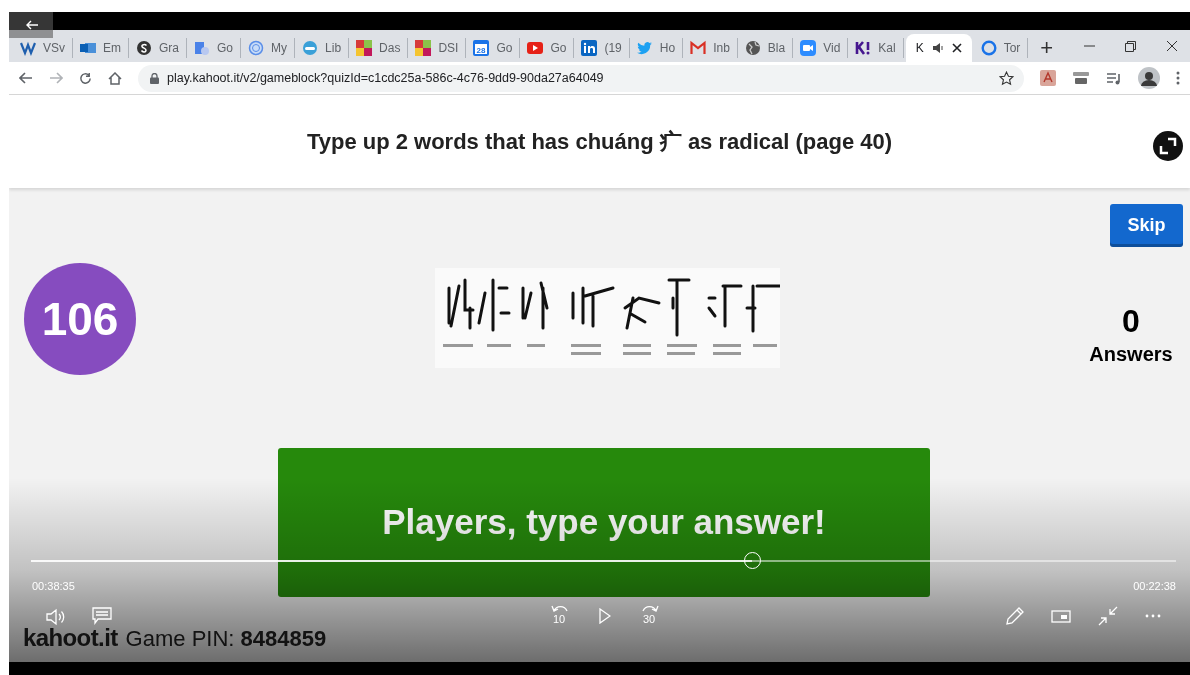 This screenshot has height=675, width=1190. What do you see at coordinates (667, 48) in the screenshot?
I see `tab-title: Ho` at bounding box center [667, 48].